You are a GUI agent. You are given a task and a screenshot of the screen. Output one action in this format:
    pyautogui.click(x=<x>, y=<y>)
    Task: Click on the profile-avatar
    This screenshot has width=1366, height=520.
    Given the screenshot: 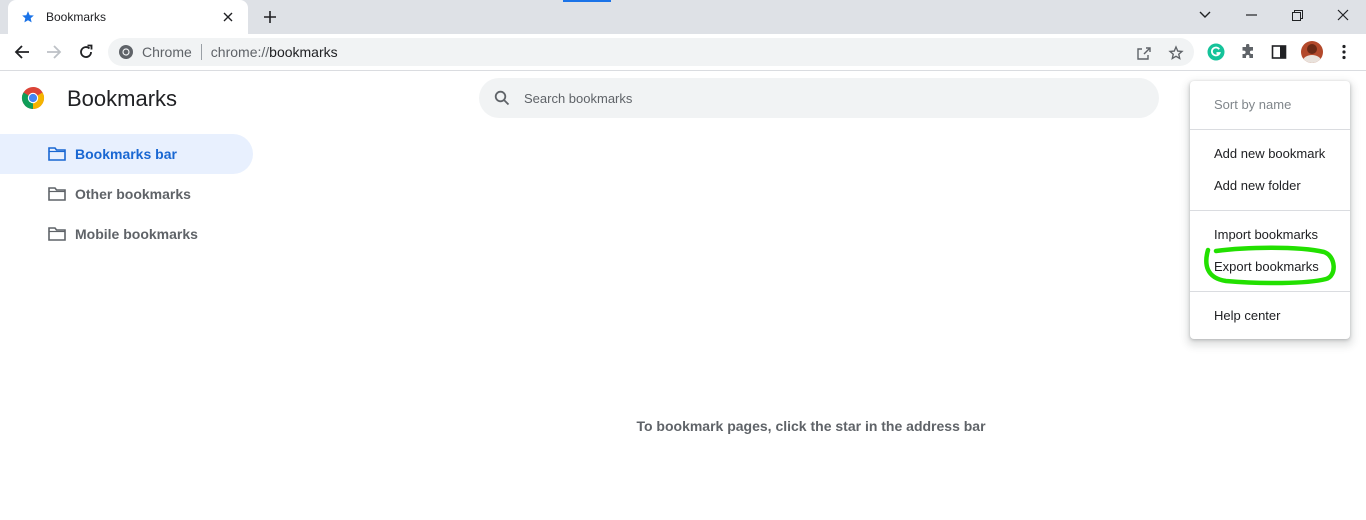 What is the action you would take?
    pyautogui.click(x=1312, y=52)
    